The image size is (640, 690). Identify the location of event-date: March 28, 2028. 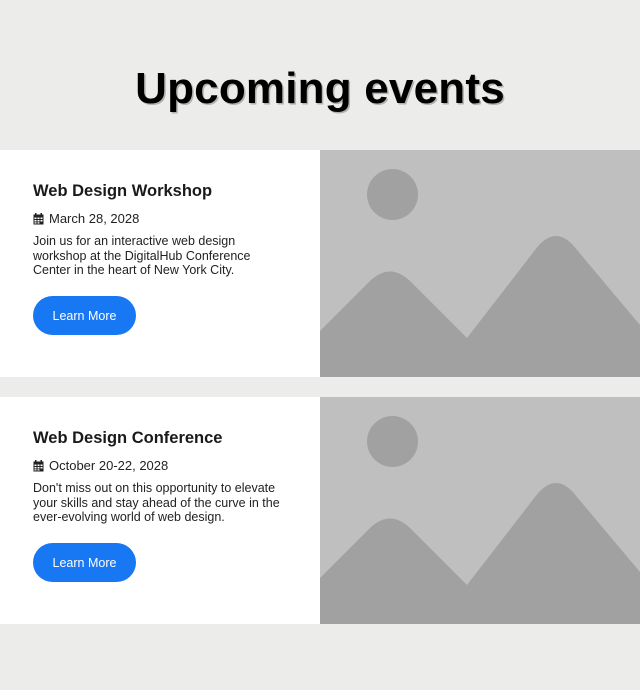
(86, 218).